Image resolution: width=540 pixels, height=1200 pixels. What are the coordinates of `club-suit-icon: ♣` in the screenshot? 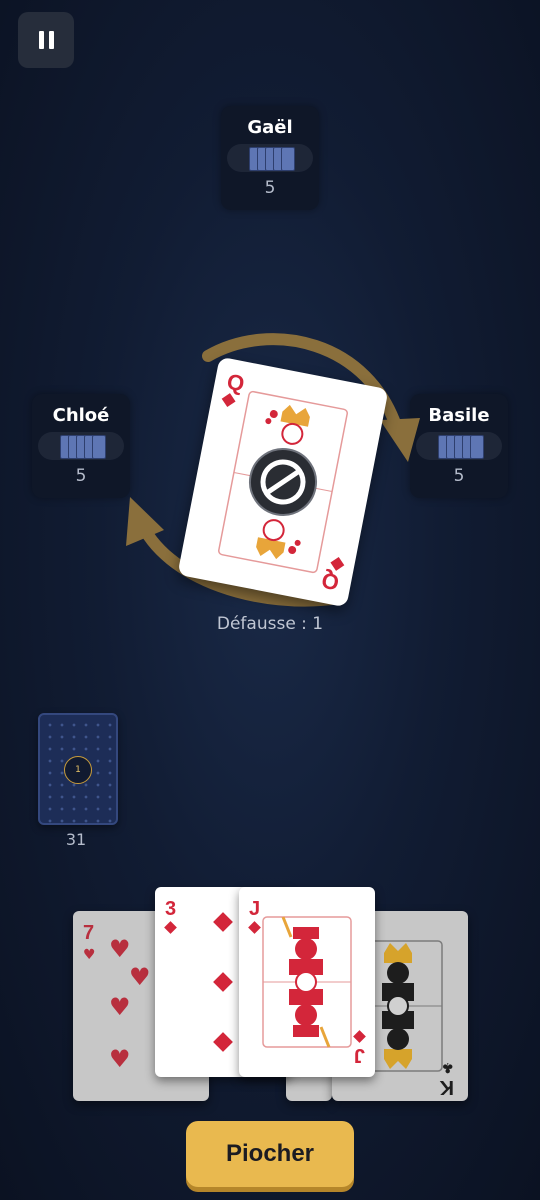 It's located at (447, 1067).